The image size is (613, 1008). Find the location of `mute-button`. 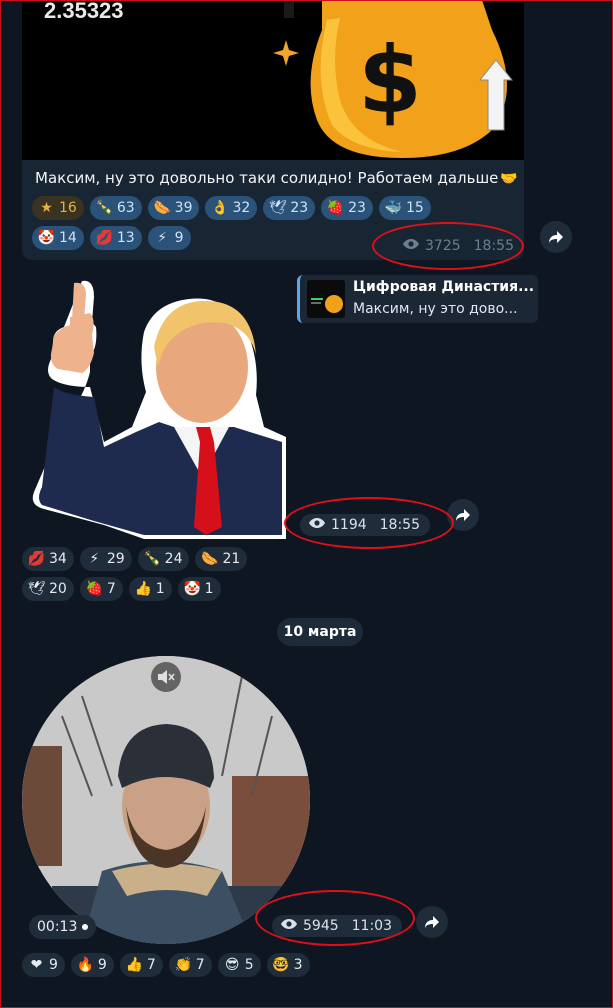

mute-button is located at coordinates (166, 677).